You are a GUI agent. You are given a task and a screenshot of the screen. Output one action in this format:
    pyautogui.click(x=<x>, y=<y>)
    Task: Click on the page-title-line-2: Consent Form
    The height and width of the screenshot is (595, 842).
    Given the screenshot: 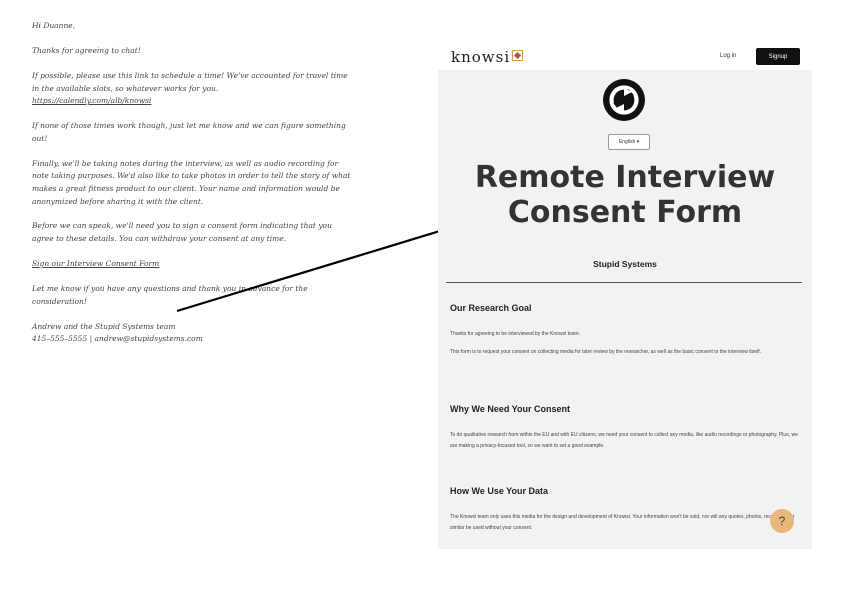 What is the action you would take?
    pyautogui.click(x=625, y=212)
    